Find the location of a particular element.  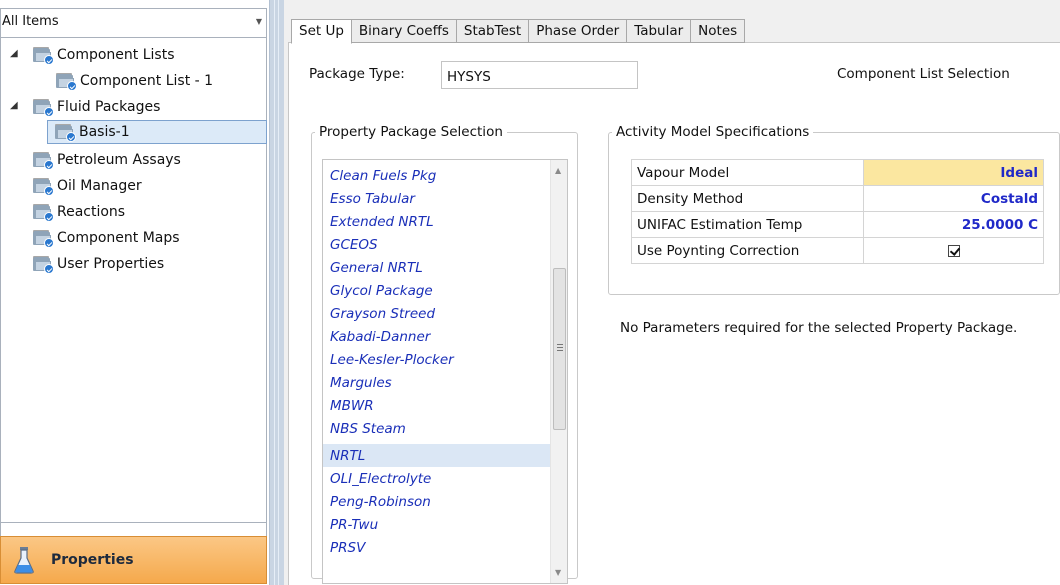

row-label: Density Method is located at coordinates (747, 198).